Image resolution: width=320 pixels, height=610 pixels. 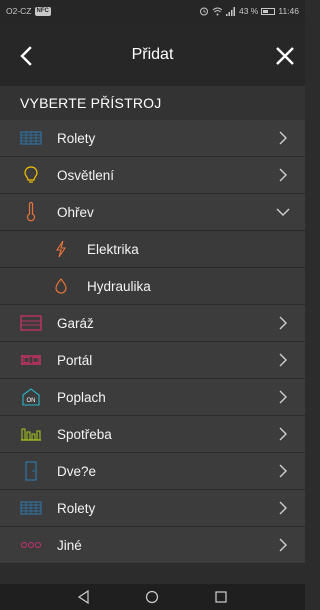 What do you see at coordinates (75, 360) in the screenshot?
I see `list-item-label: Portál` at bounding box center [75, 360].